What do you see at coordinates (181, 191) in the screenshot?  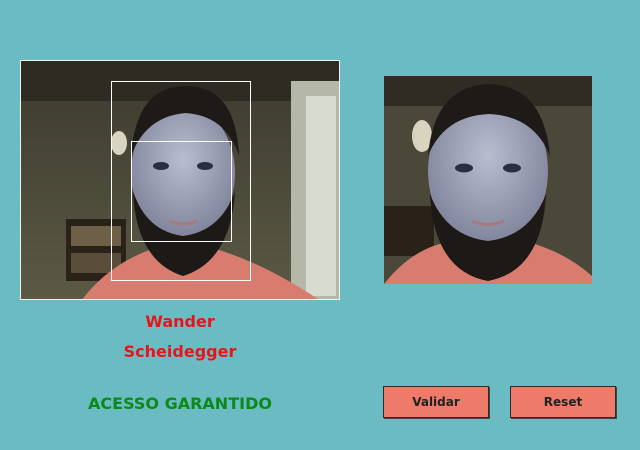 I see `face-region-box` at bounding box center [181, 191].